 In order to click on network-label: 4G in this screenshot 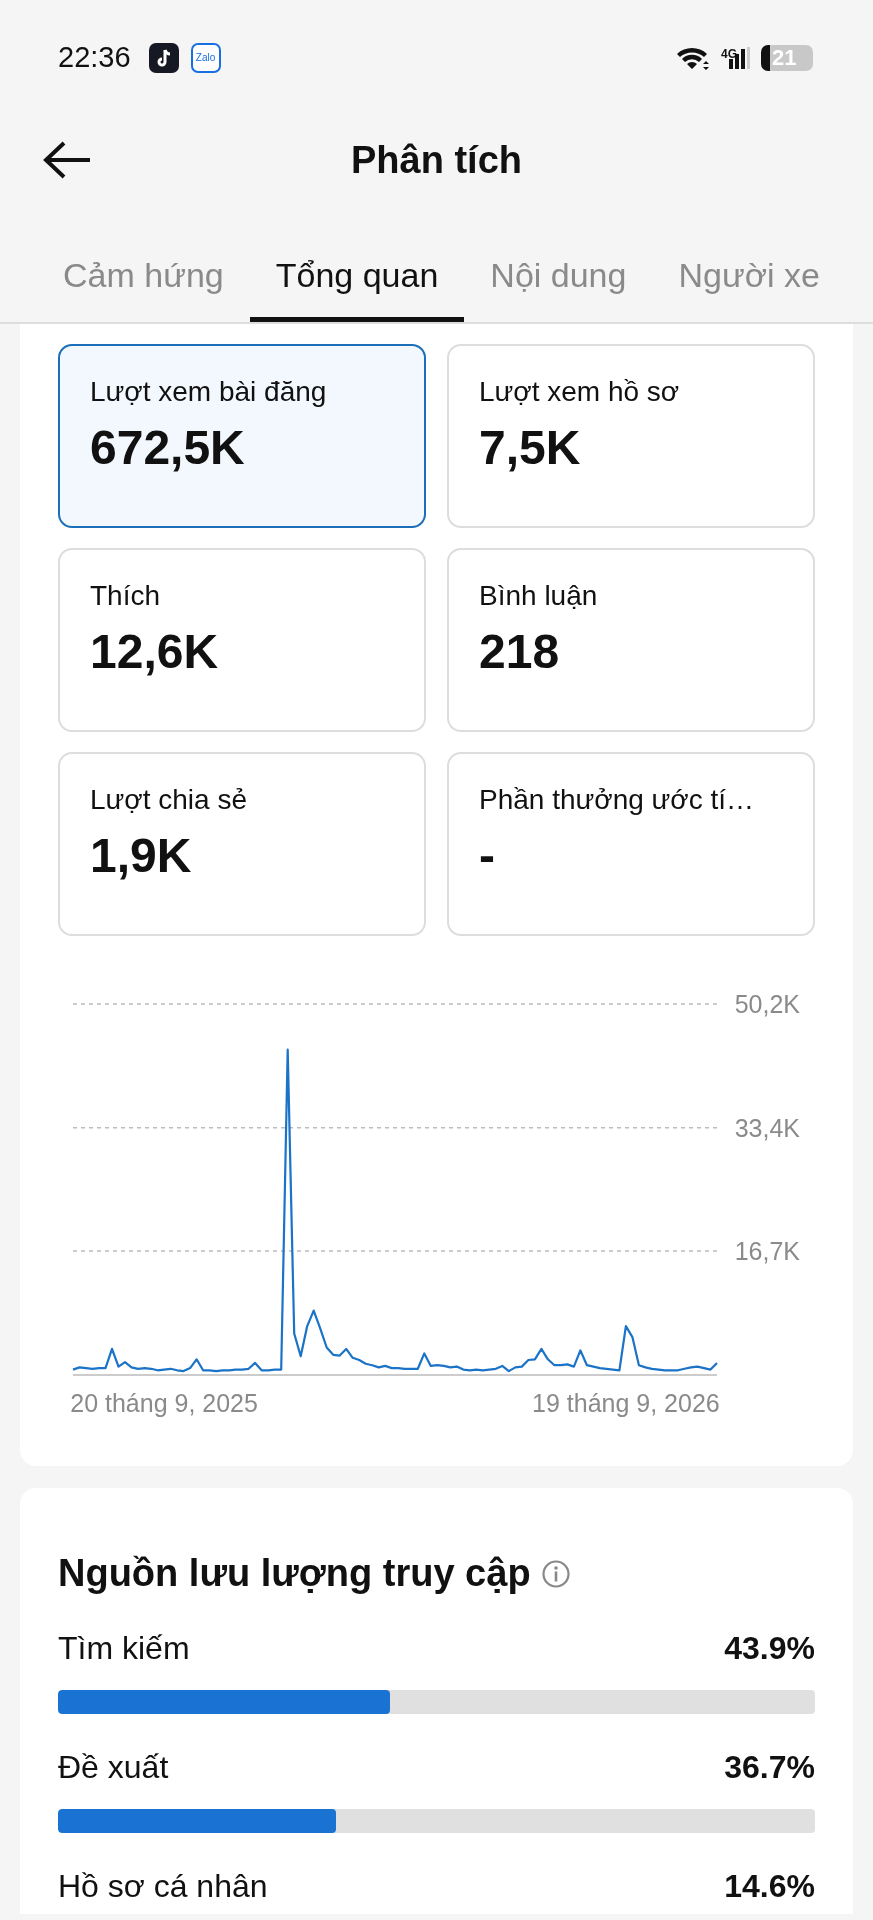, I will do `click(729, 53)`.